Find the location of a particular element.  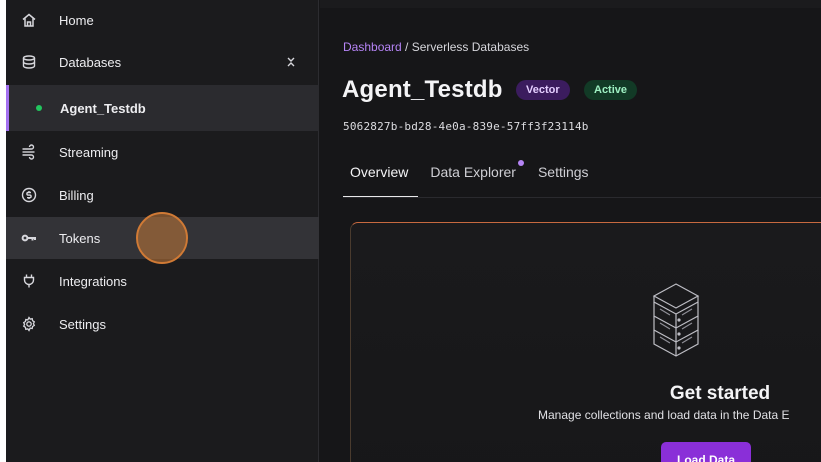

breadcrumb-current: Serverless Databases is located at coordinates (470, 47).